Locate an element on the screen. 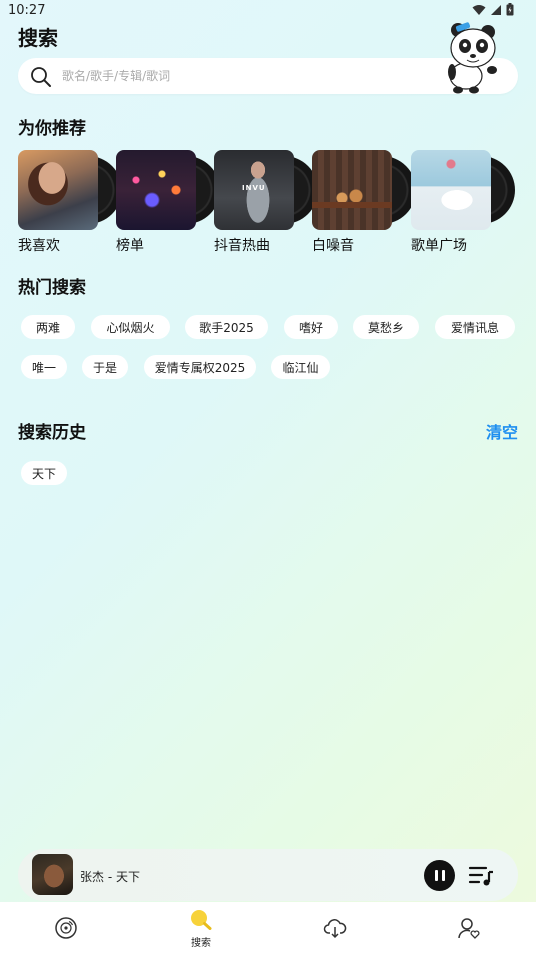  recommend-item-playlist-square: 歌单广场 is located at coordinates (463, 203).